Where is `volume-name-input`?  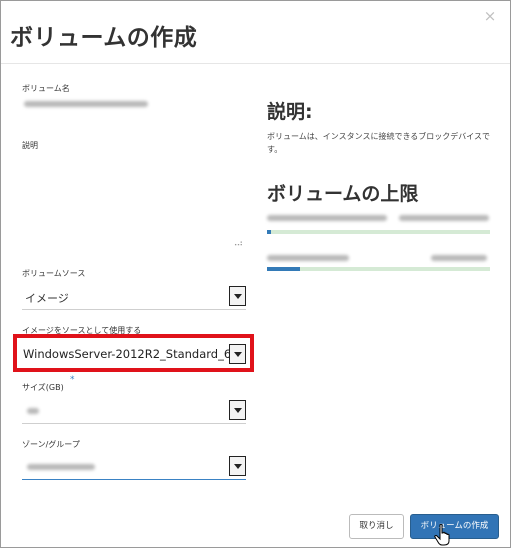 volume-name-input is located at coordinates (86, 104).